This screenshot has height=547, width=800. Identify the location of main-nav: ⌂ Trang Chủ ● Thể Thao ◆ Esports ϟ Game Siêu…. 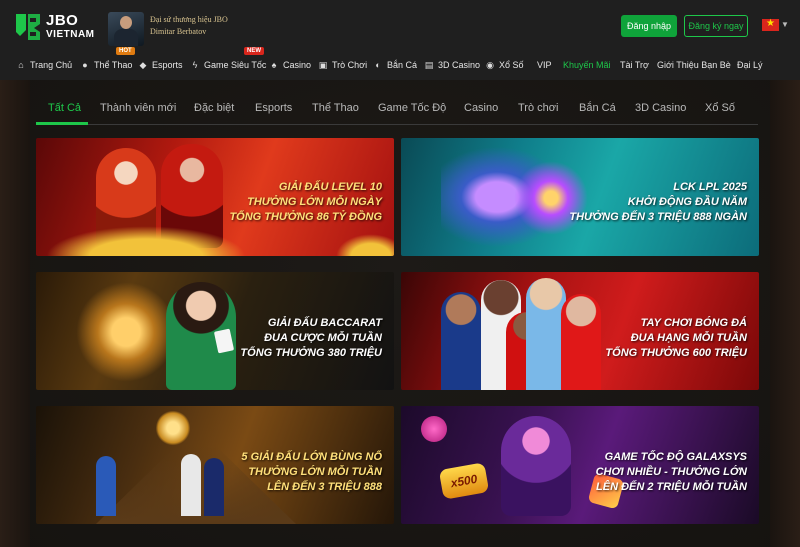
(400, 66).